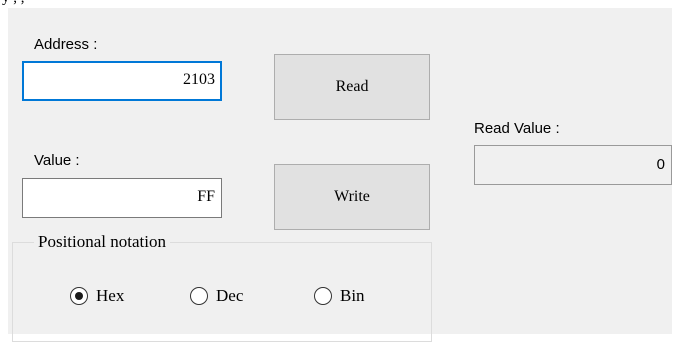 Image resolution: width=681 pixels, height=342 pixels. Describe the element at coordinates (352, 197) in the screenshot. I see `write-button: Write` at that location.